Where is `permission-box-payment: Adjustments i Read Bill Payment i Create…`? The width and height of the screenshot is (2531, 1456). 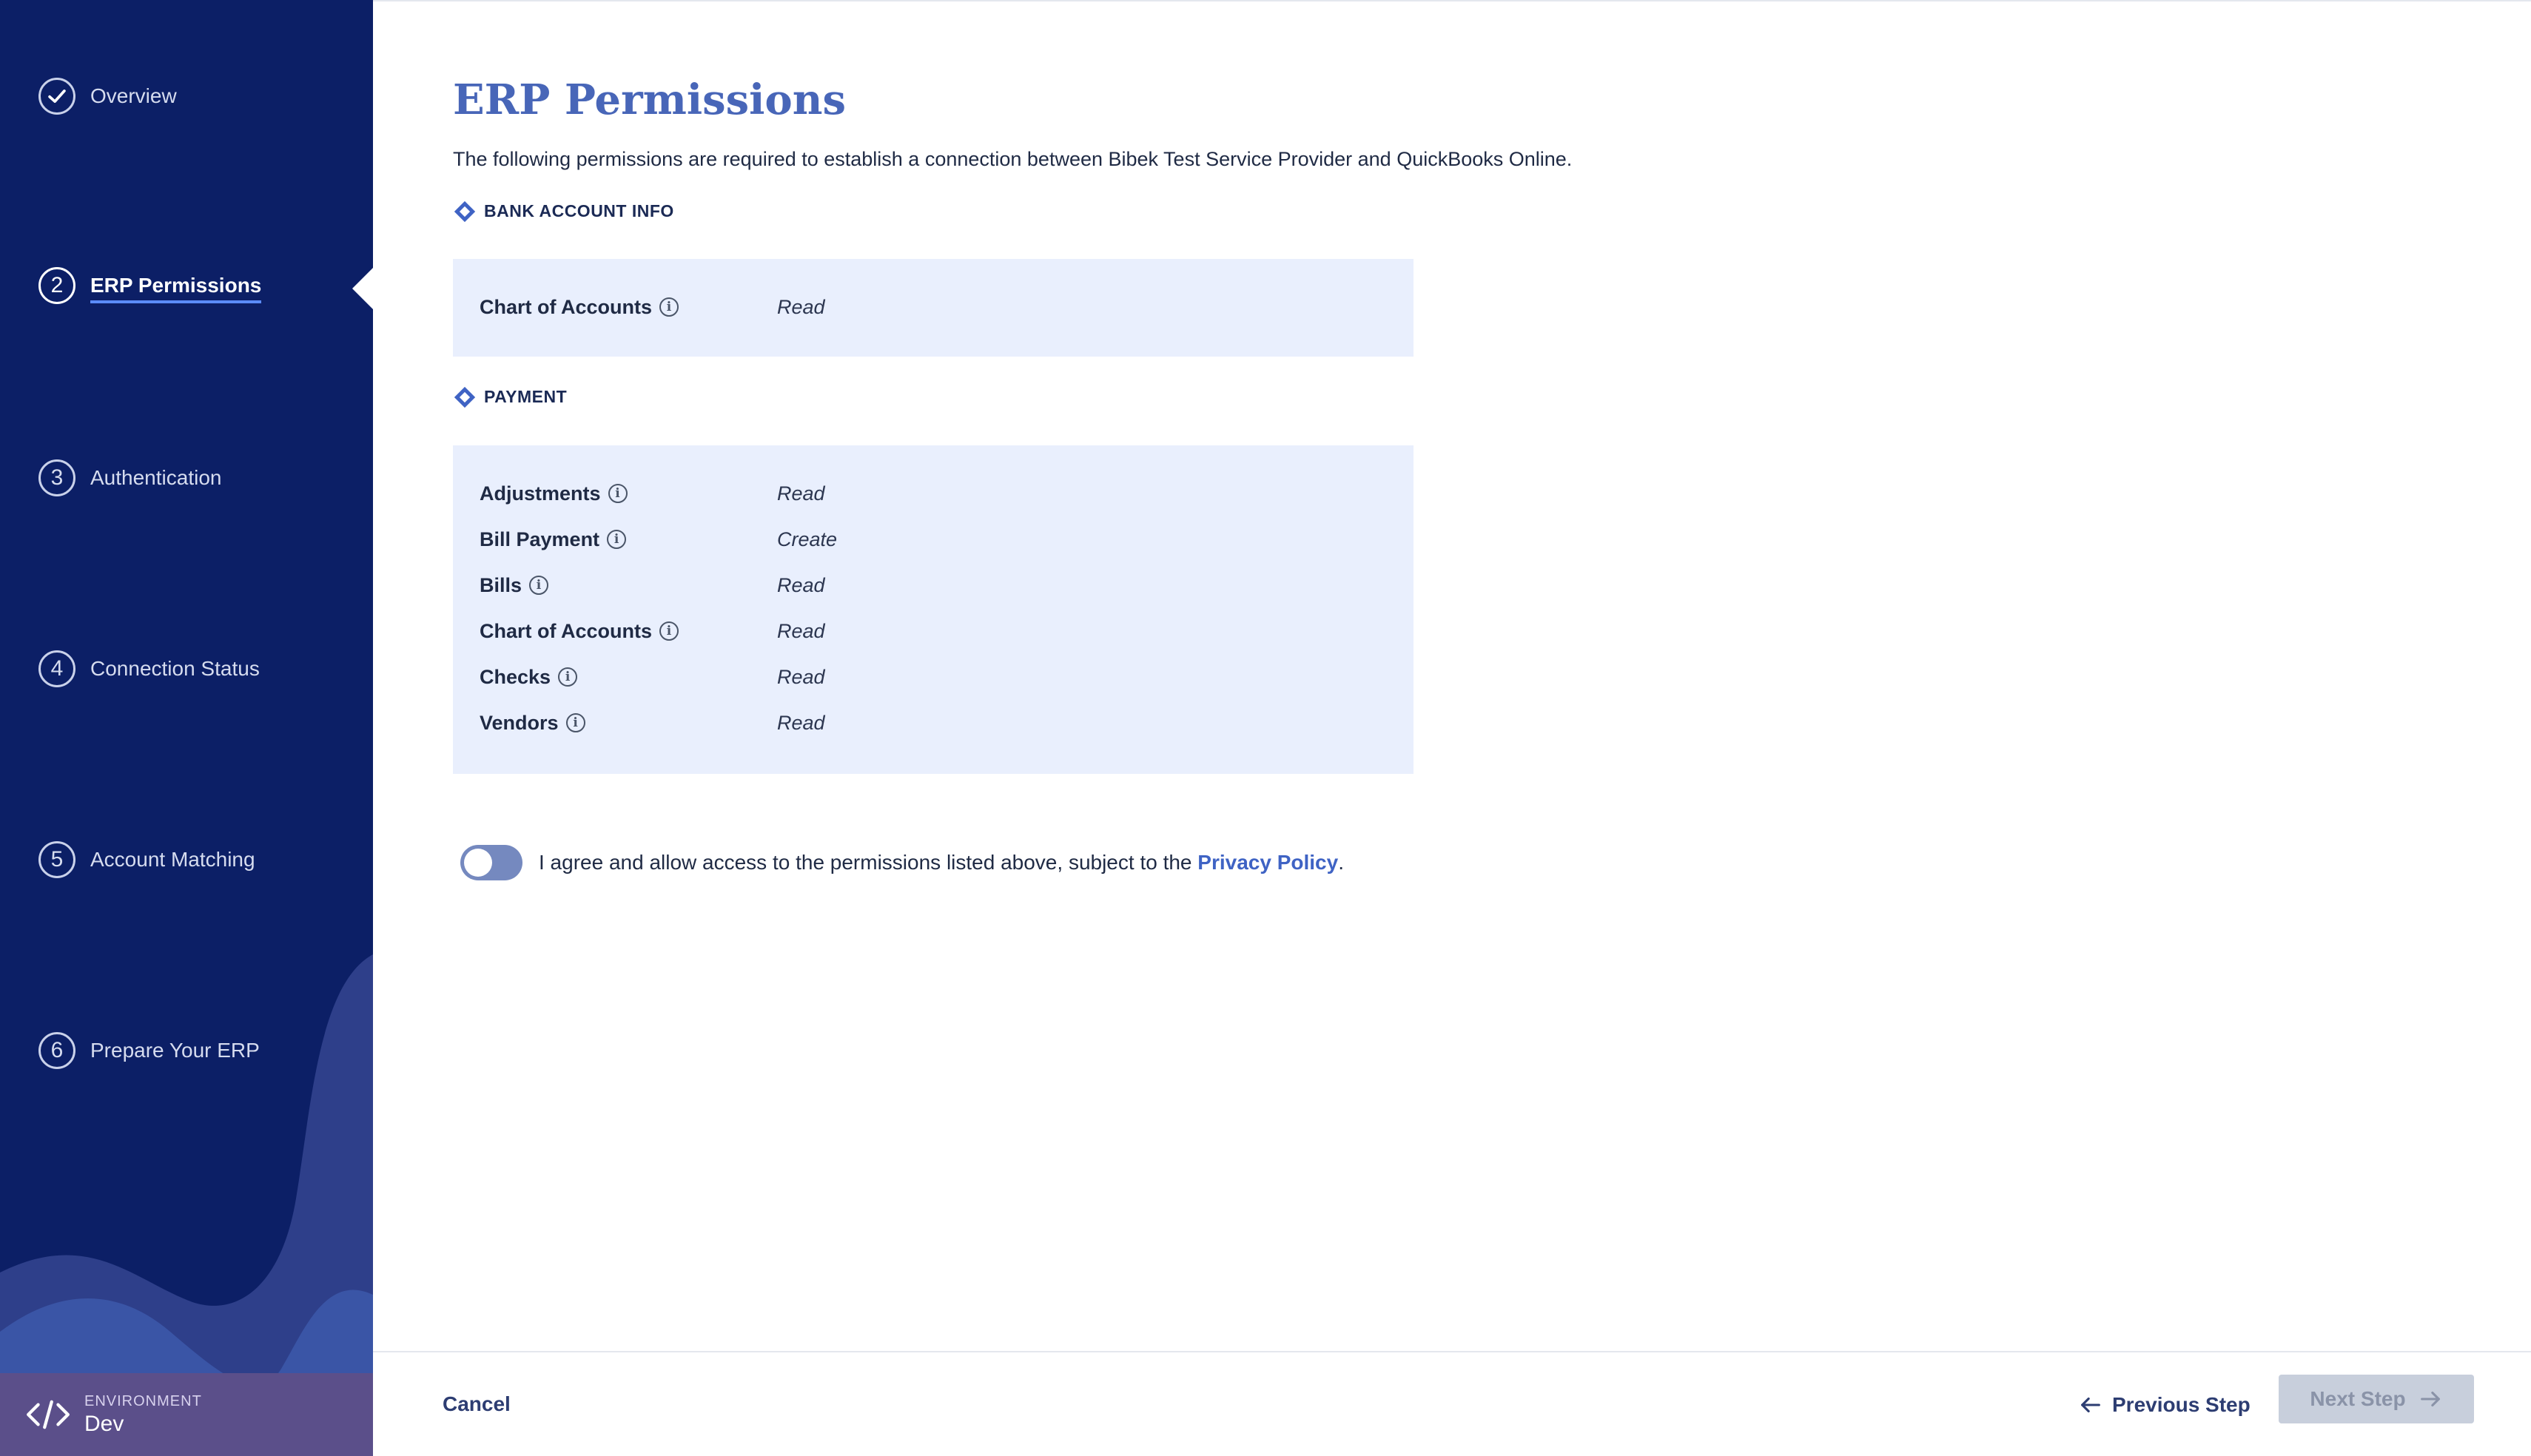 permission-box-payment: Adjustments i Read Bill Payment i Create… is located at coordinates (934, 610).